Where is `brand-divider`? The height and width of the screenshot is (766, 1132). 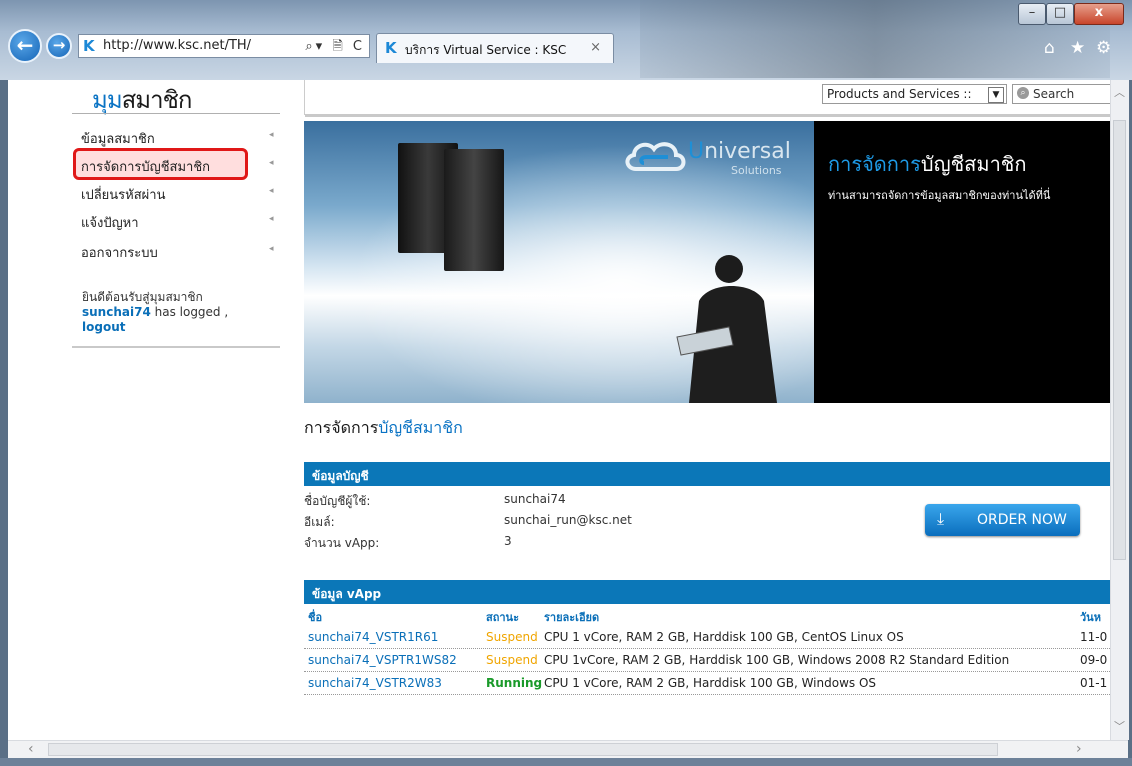 brand-divider is located at coordinates (176, 113).